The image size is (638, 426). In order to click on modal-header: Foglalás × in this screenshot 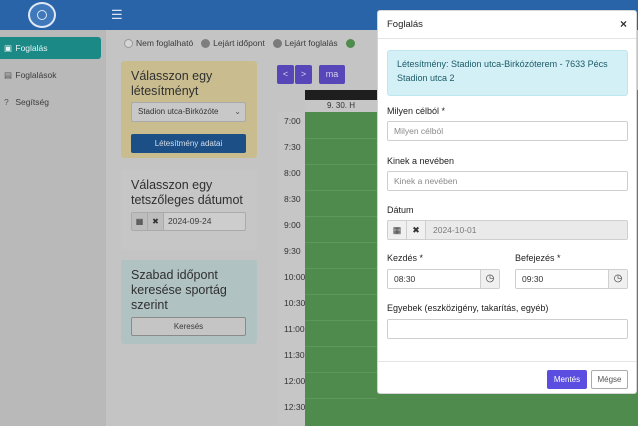, I will do `click(507, 25)`.